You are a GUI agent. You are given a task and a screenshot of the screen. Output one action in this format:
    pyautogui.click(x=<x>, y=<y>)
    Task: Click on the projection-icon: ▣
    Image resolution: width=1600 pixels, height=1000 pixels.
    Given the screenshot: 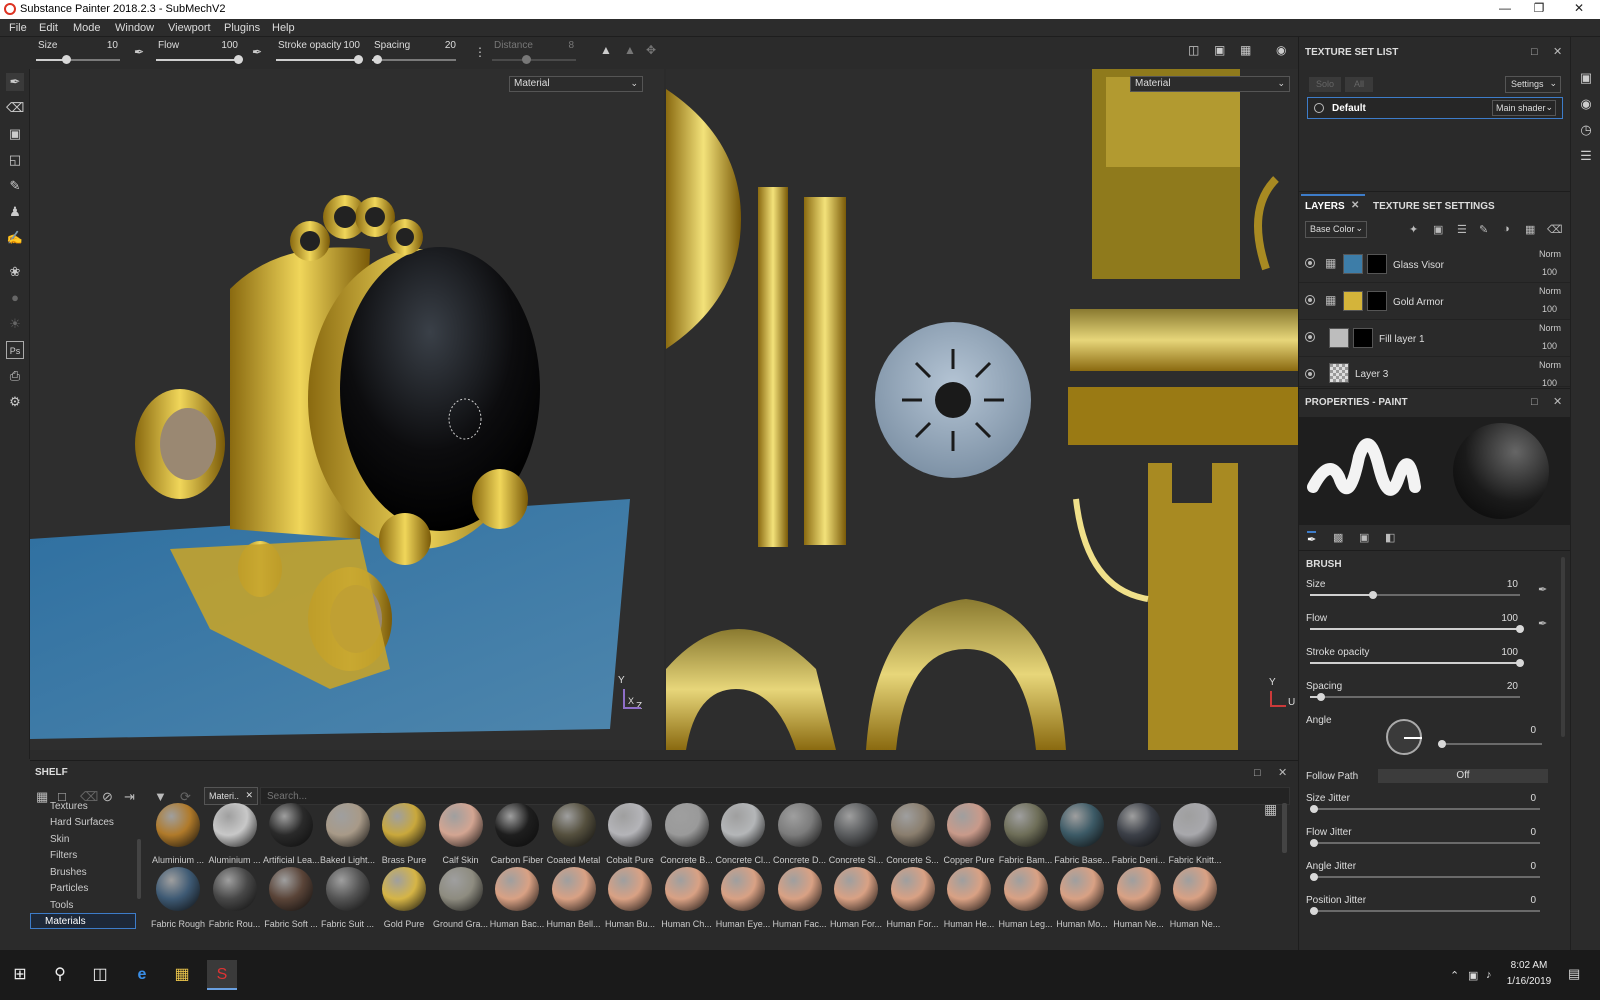 What is the action you would take?
    pyautogui.click(x=15, y=134)
    